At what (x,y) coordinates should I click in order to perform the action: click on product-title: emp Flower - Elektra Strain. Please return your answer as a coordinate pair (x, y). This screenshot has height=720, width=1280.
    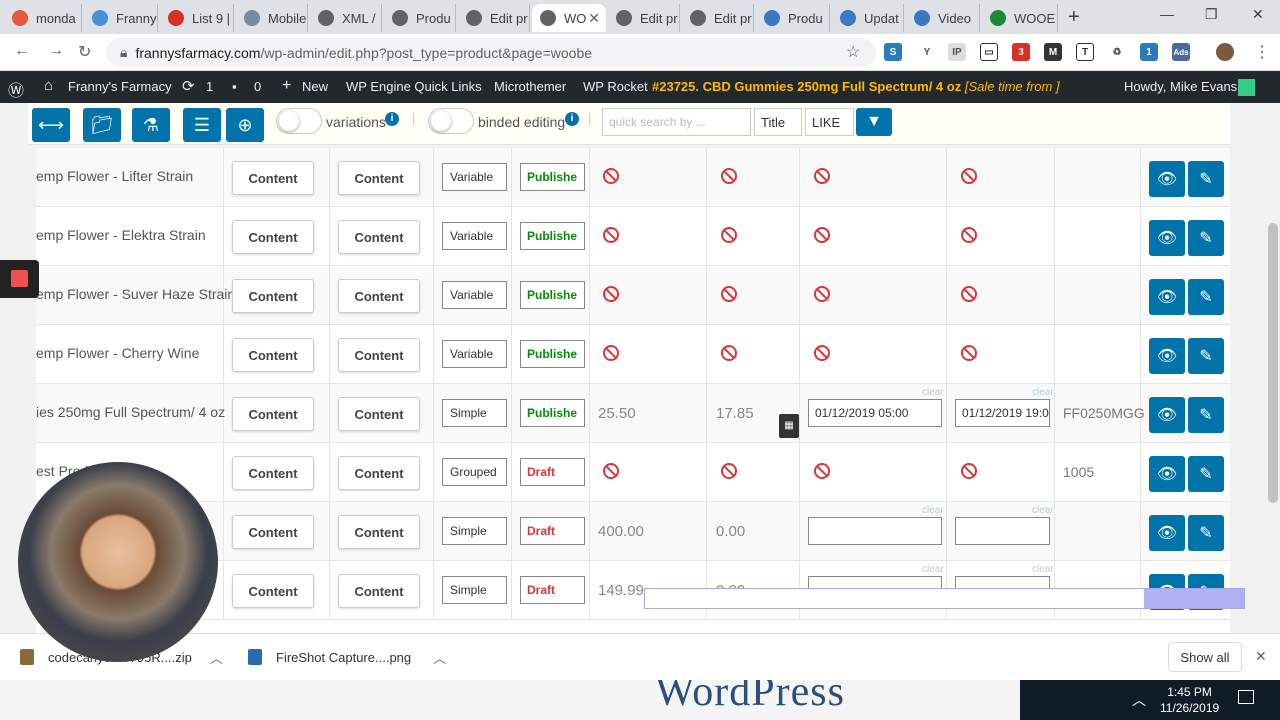
    Looking at the image, I should click on (121, 235).